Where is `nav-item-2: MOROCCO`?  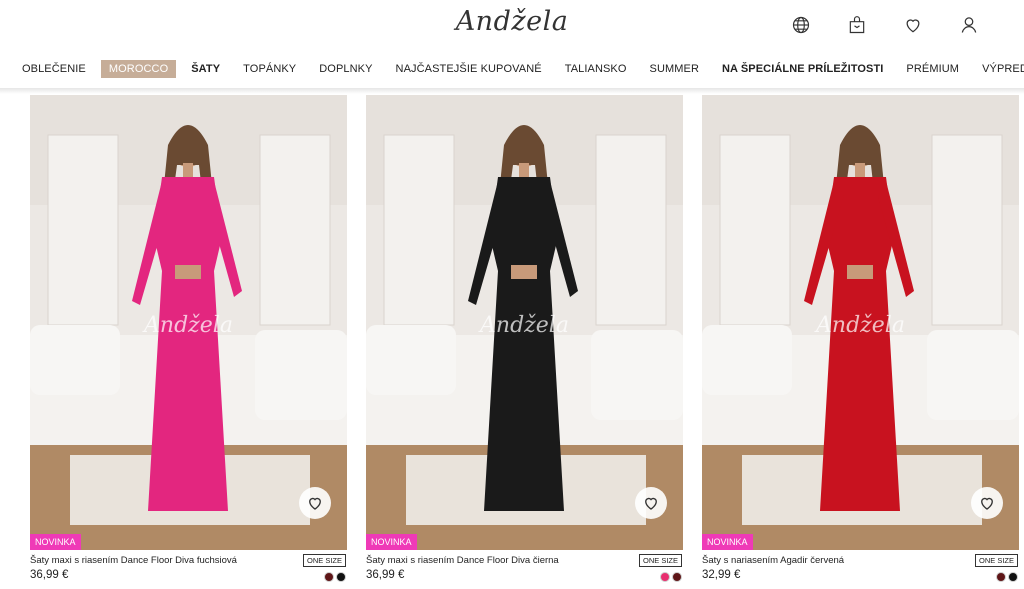 nav-item-2: MOROCCO is located at coordinates (138, 68).